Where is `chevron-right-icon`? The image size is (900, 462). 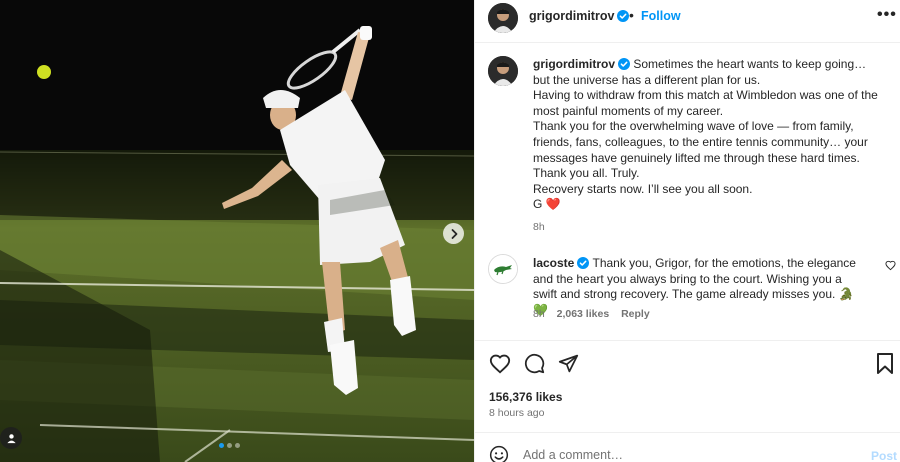
chevron-right-icon is located at coordinates (454, 233).